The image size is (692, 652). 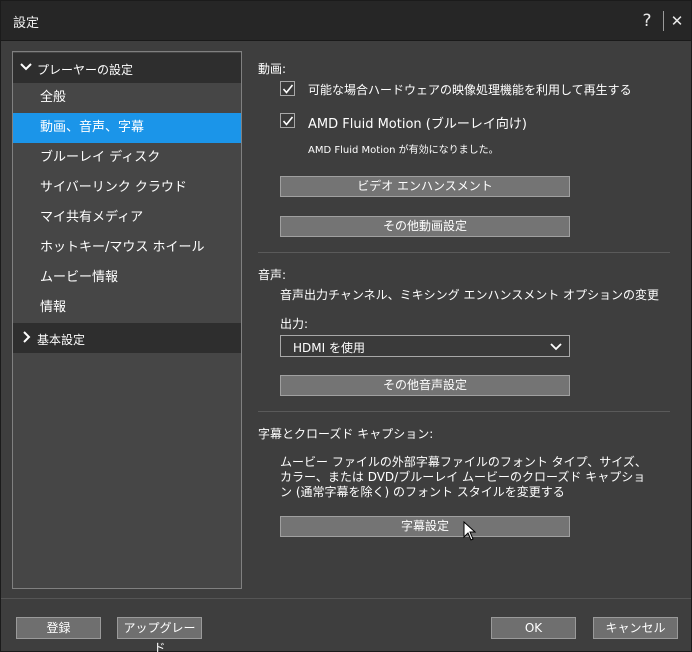 I want to click on fluid-motion-option: AMD Fluid Motion (ブルーレイ向け), so click(x=403, y=122).